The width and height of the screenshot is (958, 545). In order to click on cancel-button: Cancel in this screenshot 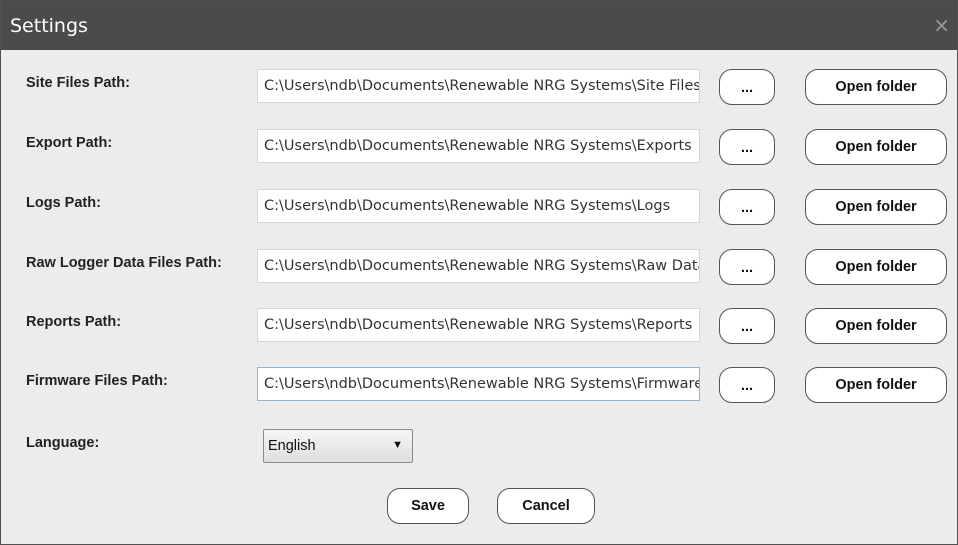, I will do `click(546, 506)`.